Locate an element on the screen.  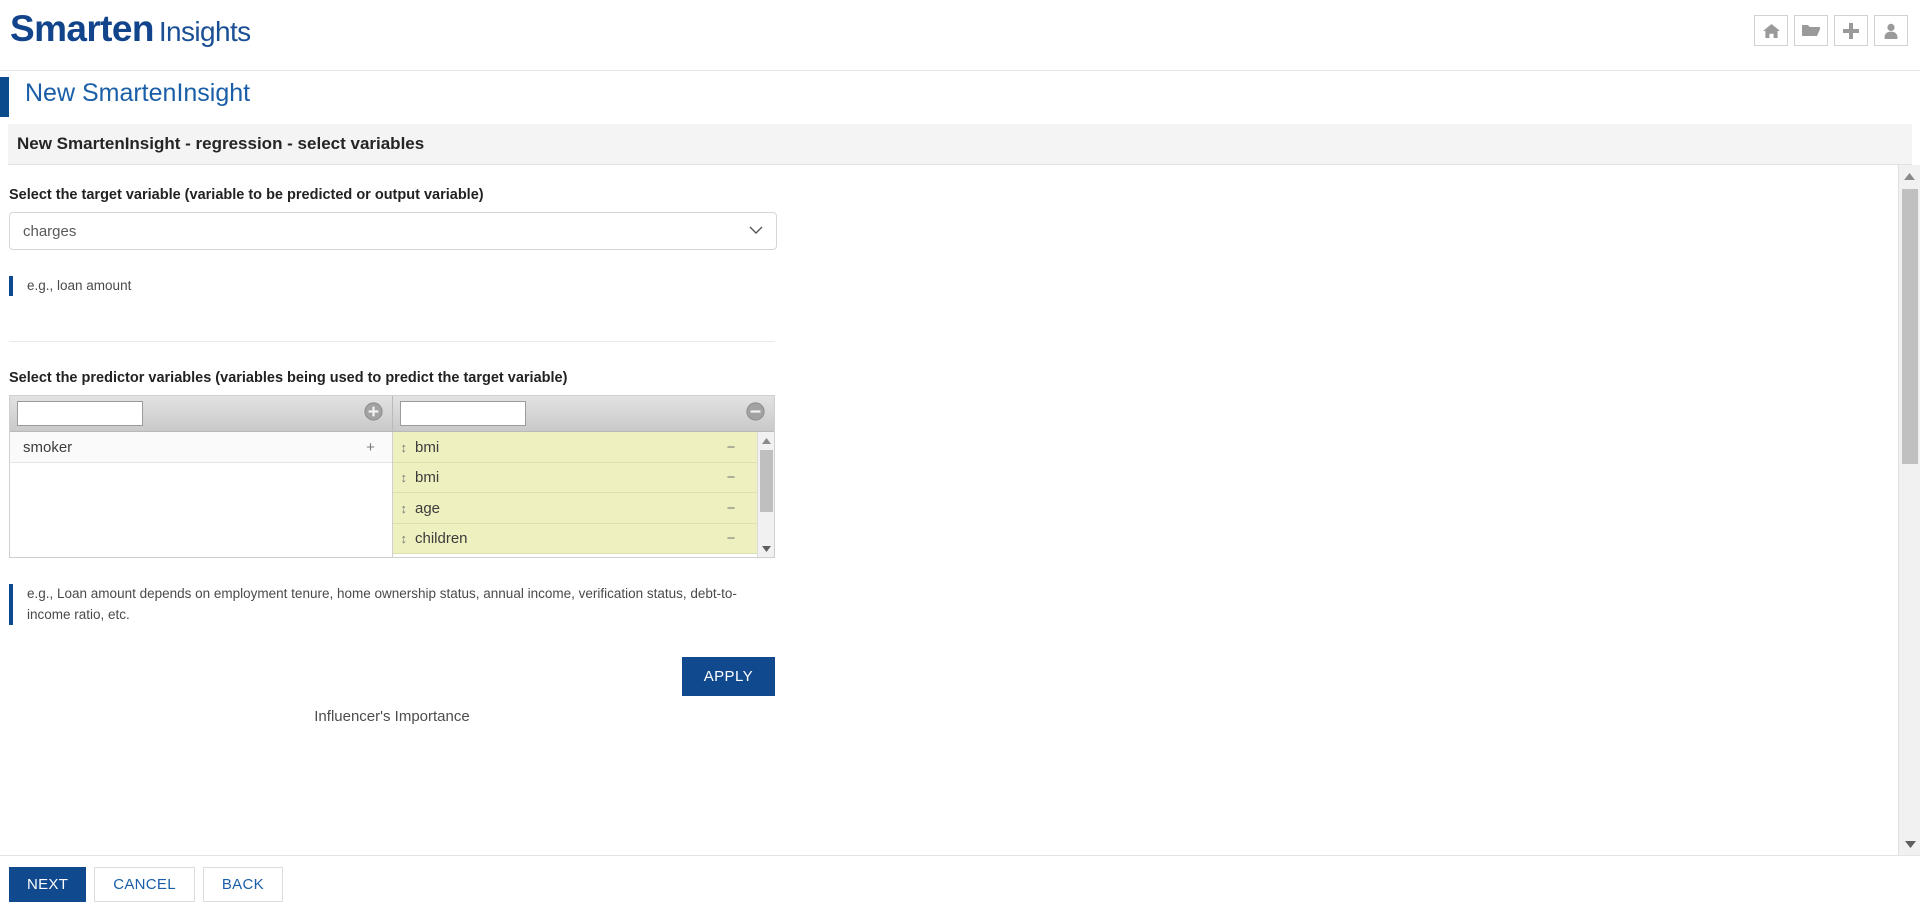
selected-search-input is located at coordinates (462, 414).